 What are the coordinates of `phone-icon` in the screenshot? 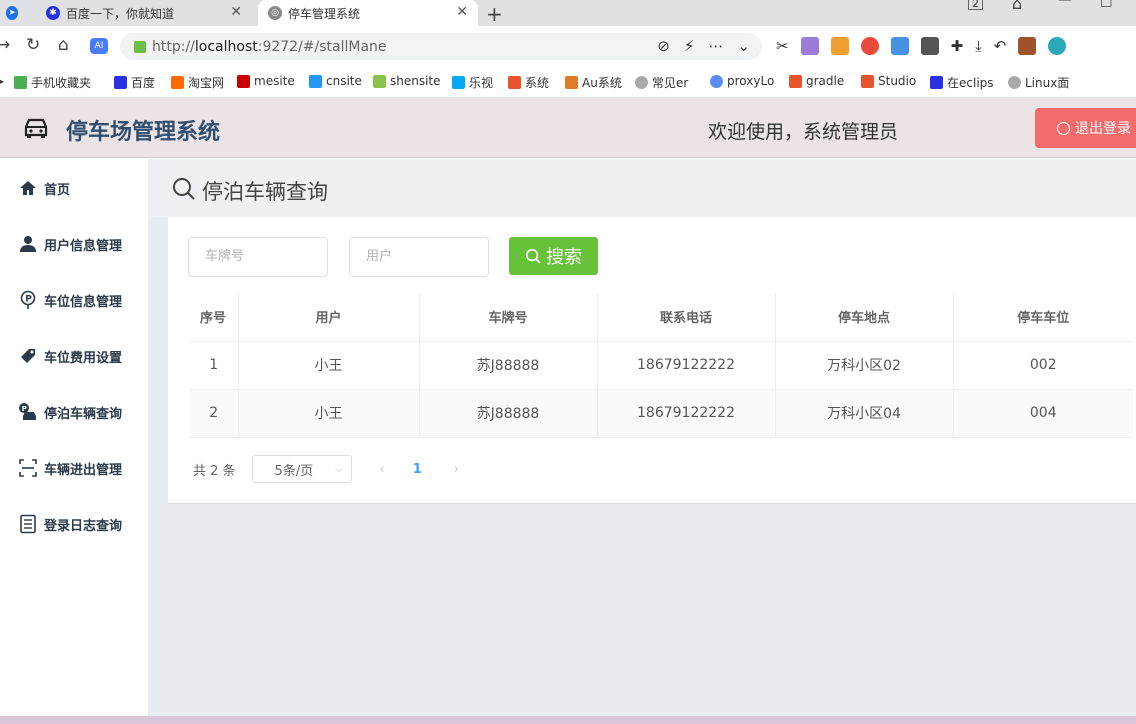 It's located at (20, 82).